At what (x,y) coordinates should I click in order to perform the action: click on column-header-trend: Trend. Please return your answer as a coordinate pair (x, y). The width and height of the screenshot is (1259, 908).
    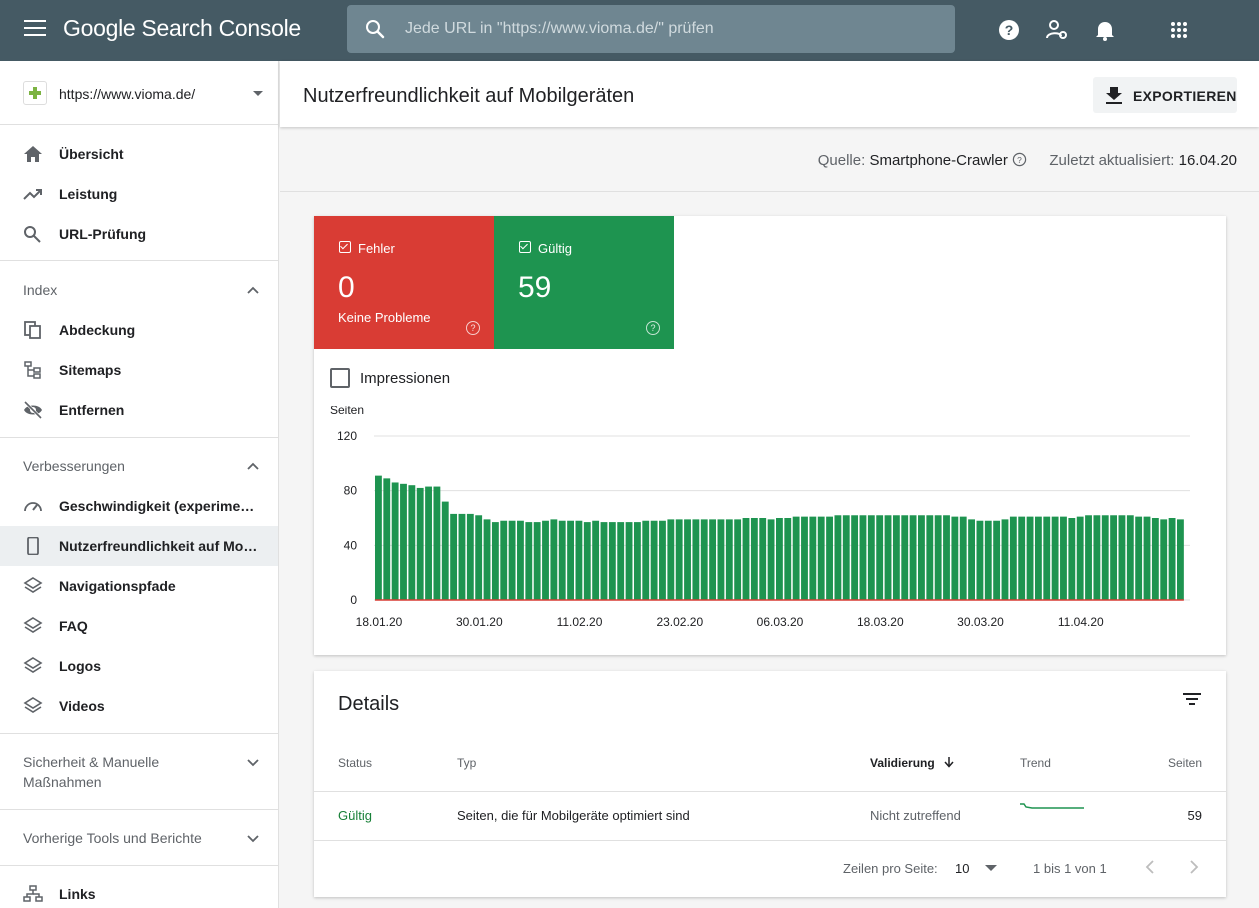
    Looking at the image, I should click on (1035, 763).